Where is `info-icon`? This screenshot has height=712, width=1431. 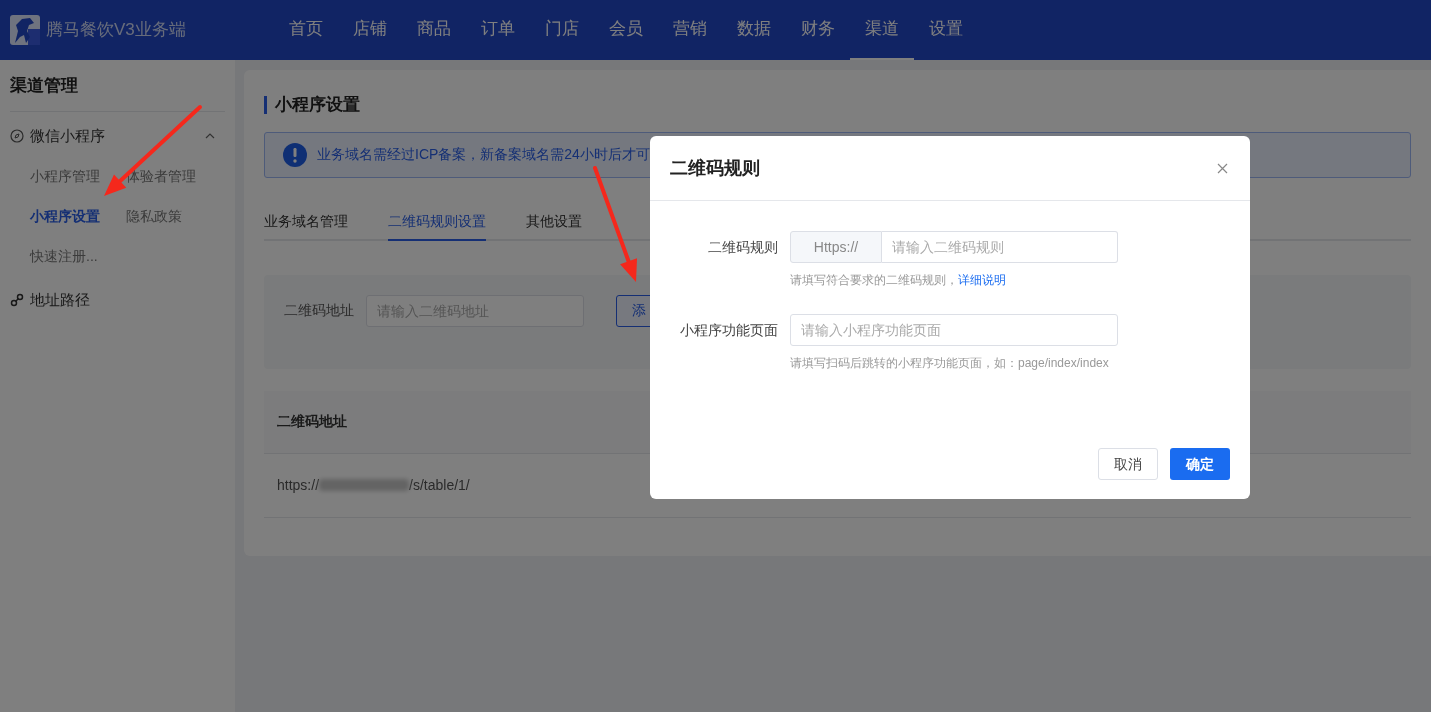
info-icon is located at coordinates (295, 154).